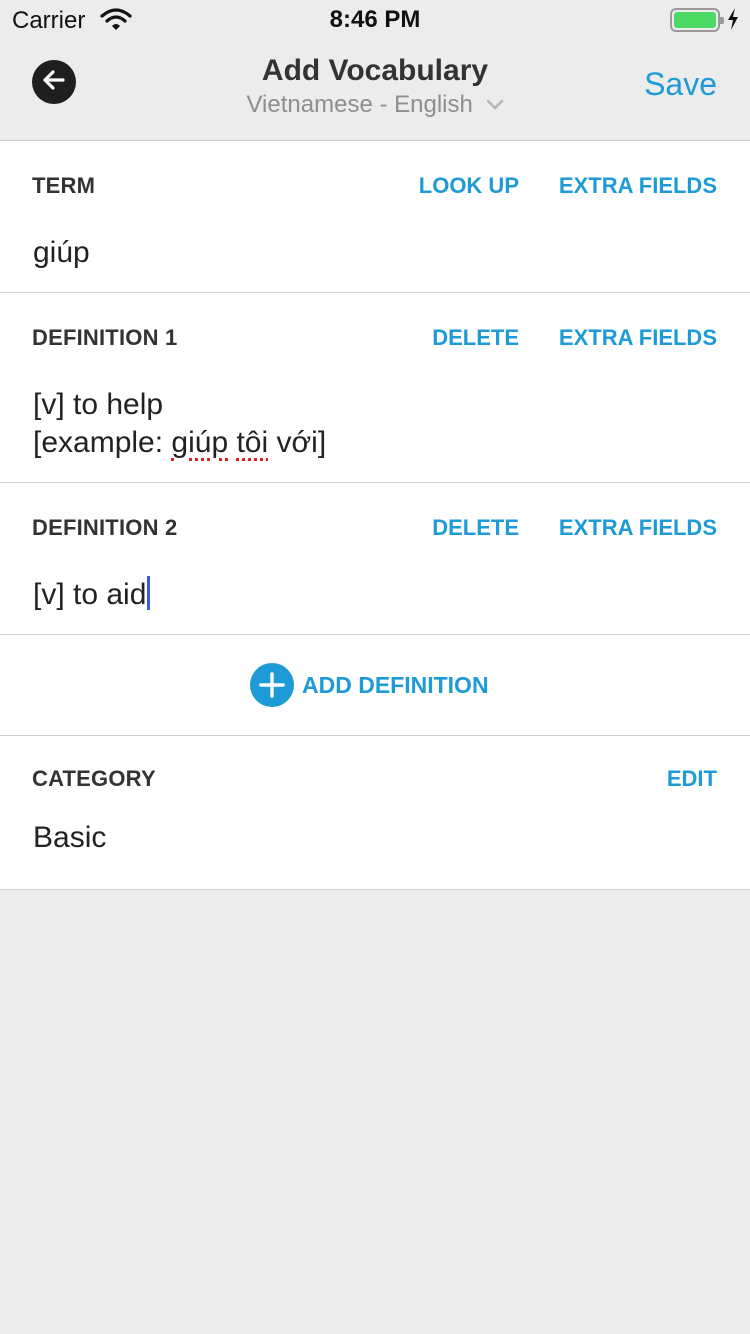  I want to click on look-up-button: LOOK UP, so click(469, 186).